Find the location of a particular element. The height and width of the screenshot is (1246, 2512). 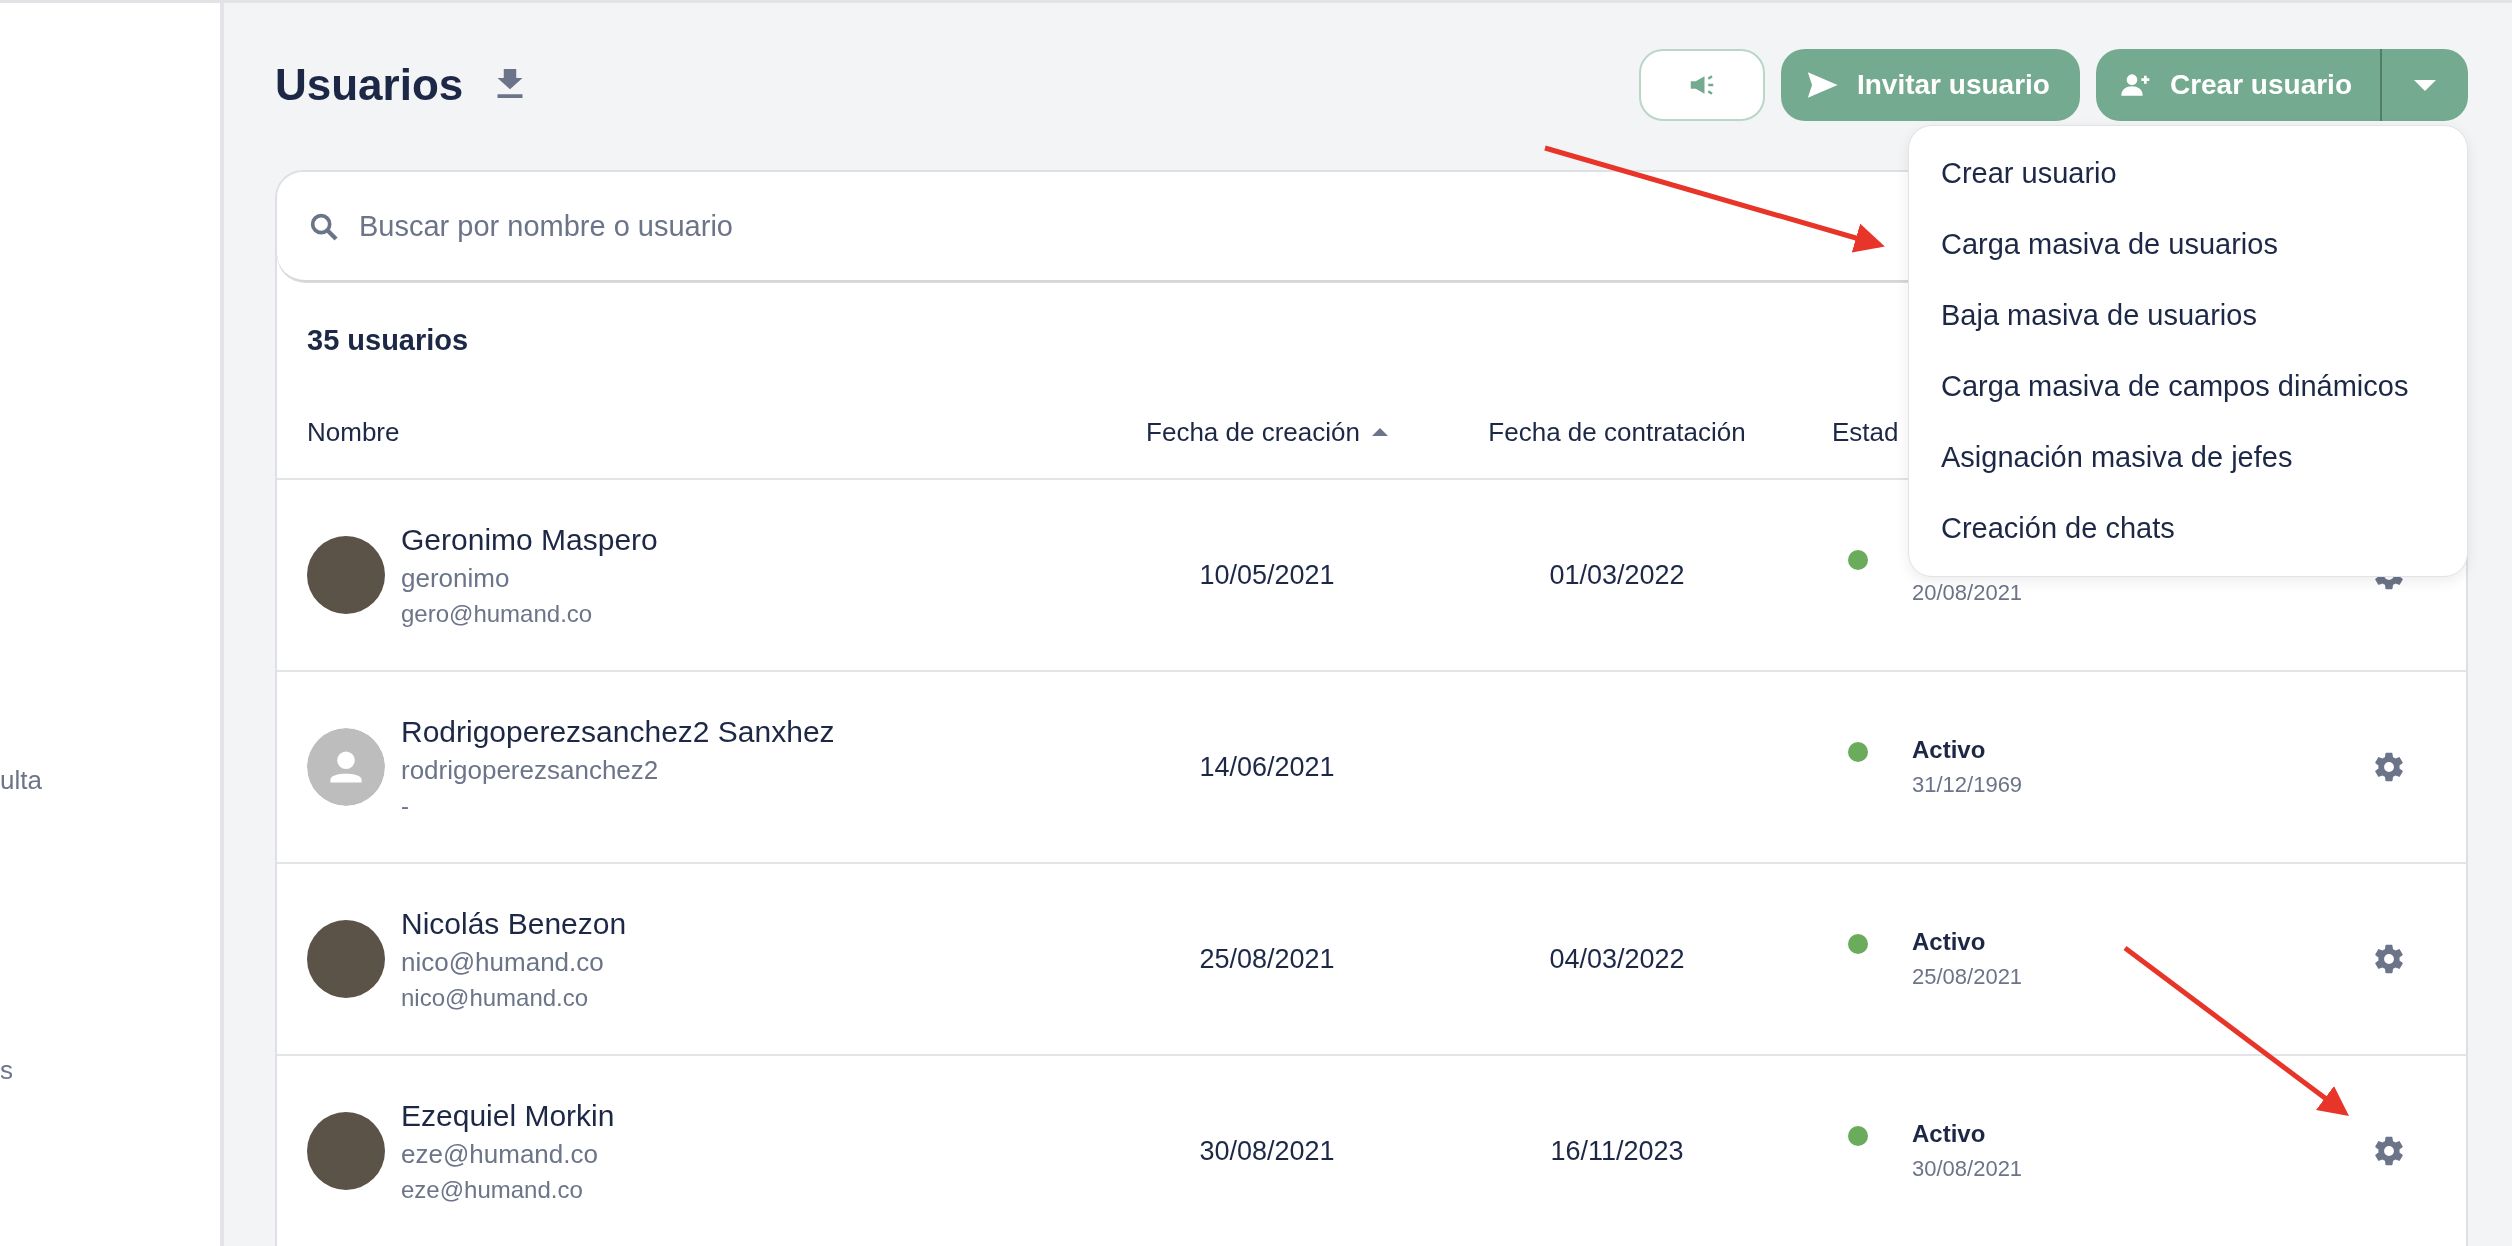

column-header: Estad is located at coordinates (1865, 432).